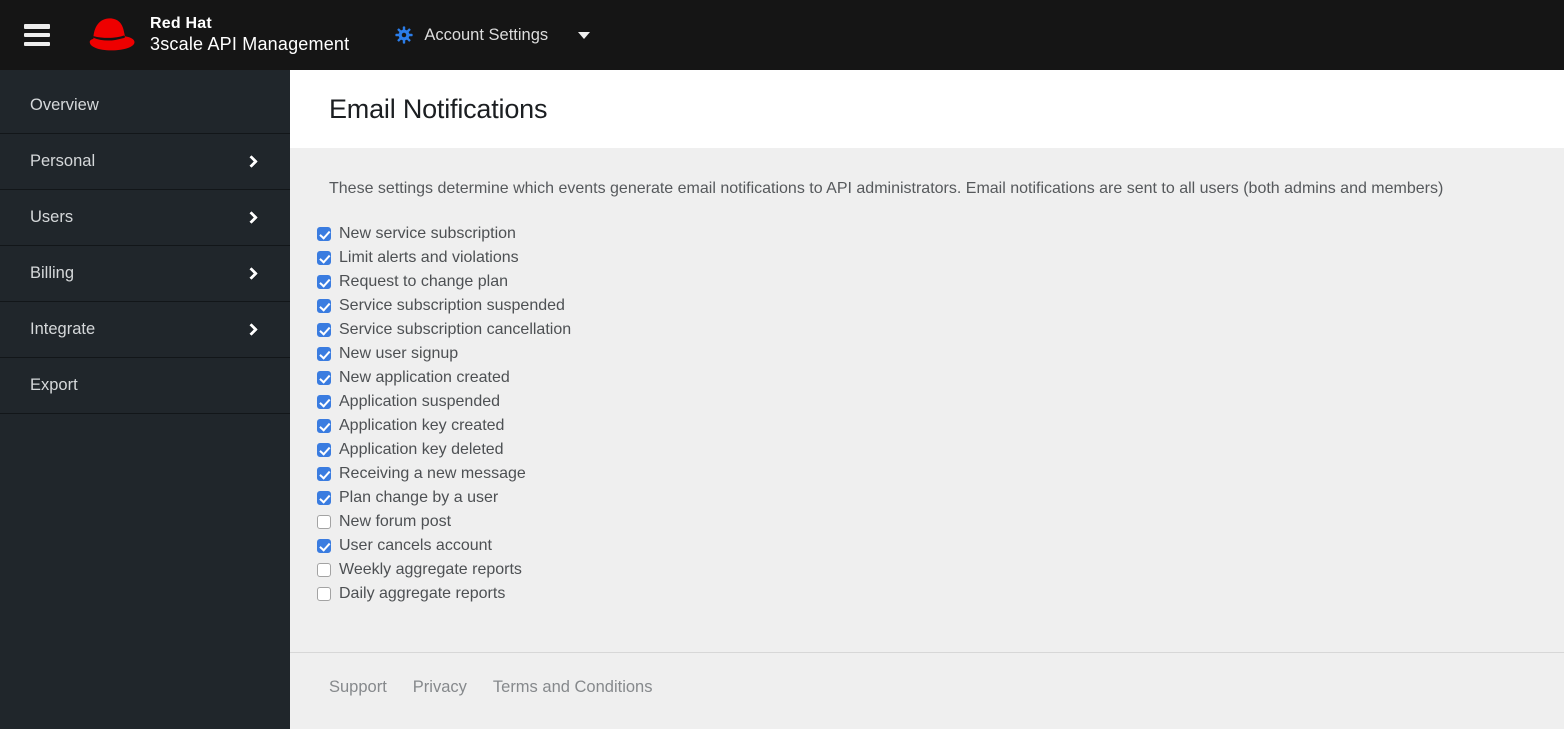 Image resolution: width=1564 pixels, height=729 pixels. I want to click on footer-link: Privacy, so click(440, 687).